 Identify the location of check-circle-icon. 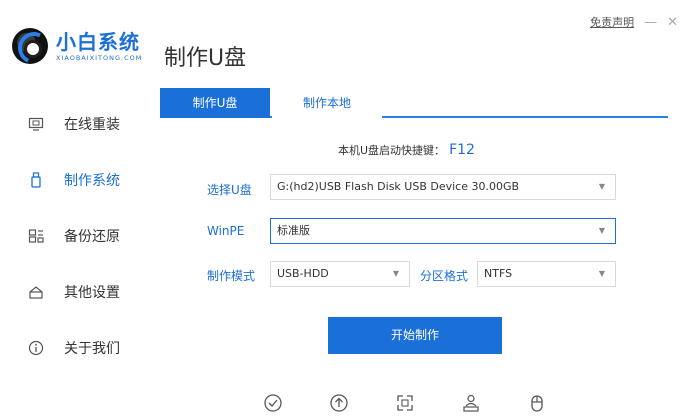
(273, 403).